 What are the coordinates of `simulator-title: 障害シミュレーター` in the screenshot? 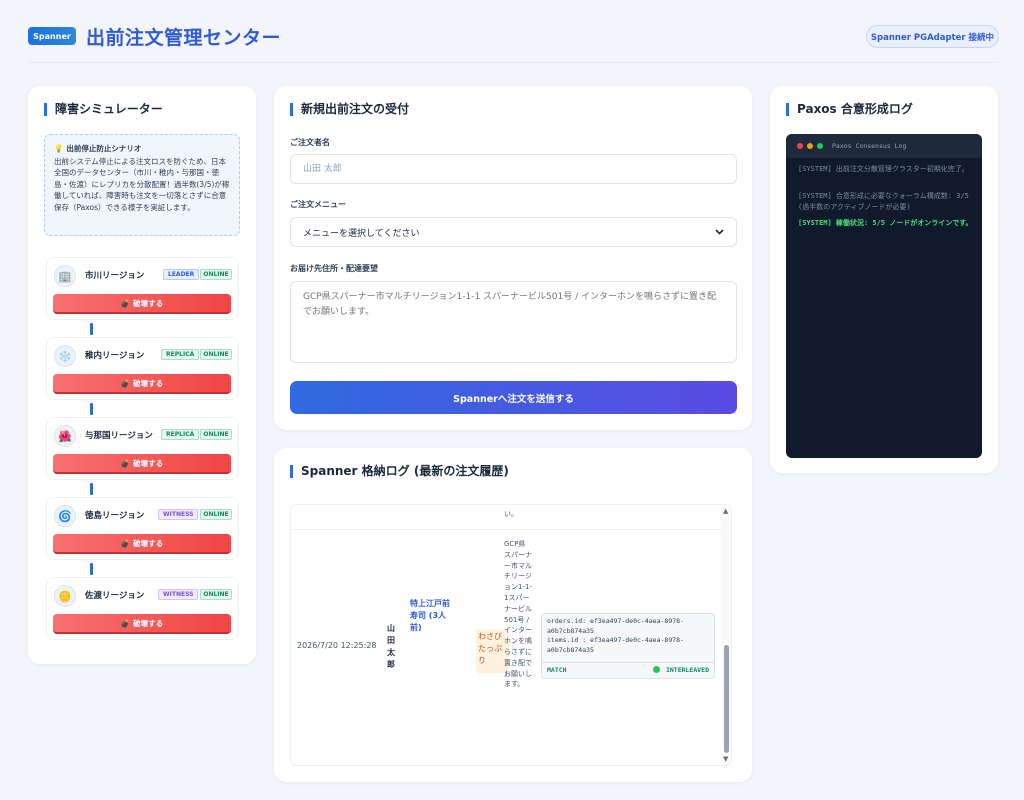 It's located at (103, 109).